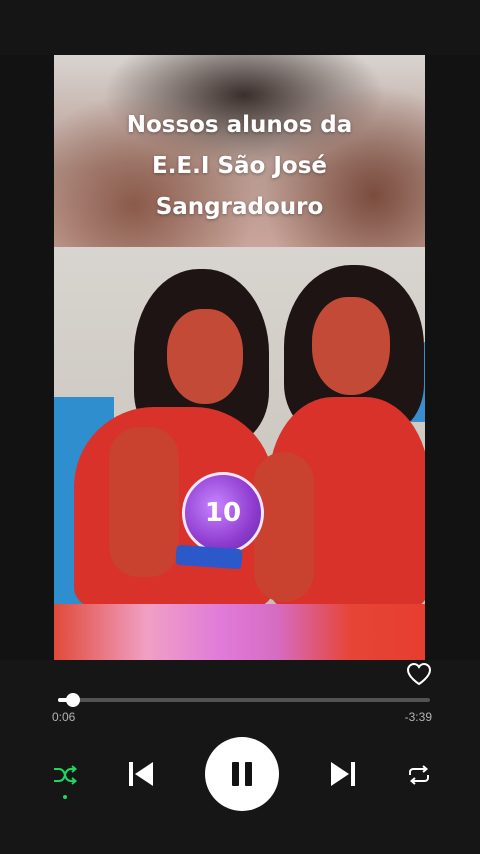 This screenshot has height=854, width=480. What do you see at coordinates (240, 27) in the screenshot?
I see `status-bar` at bounding box center [240, 27].